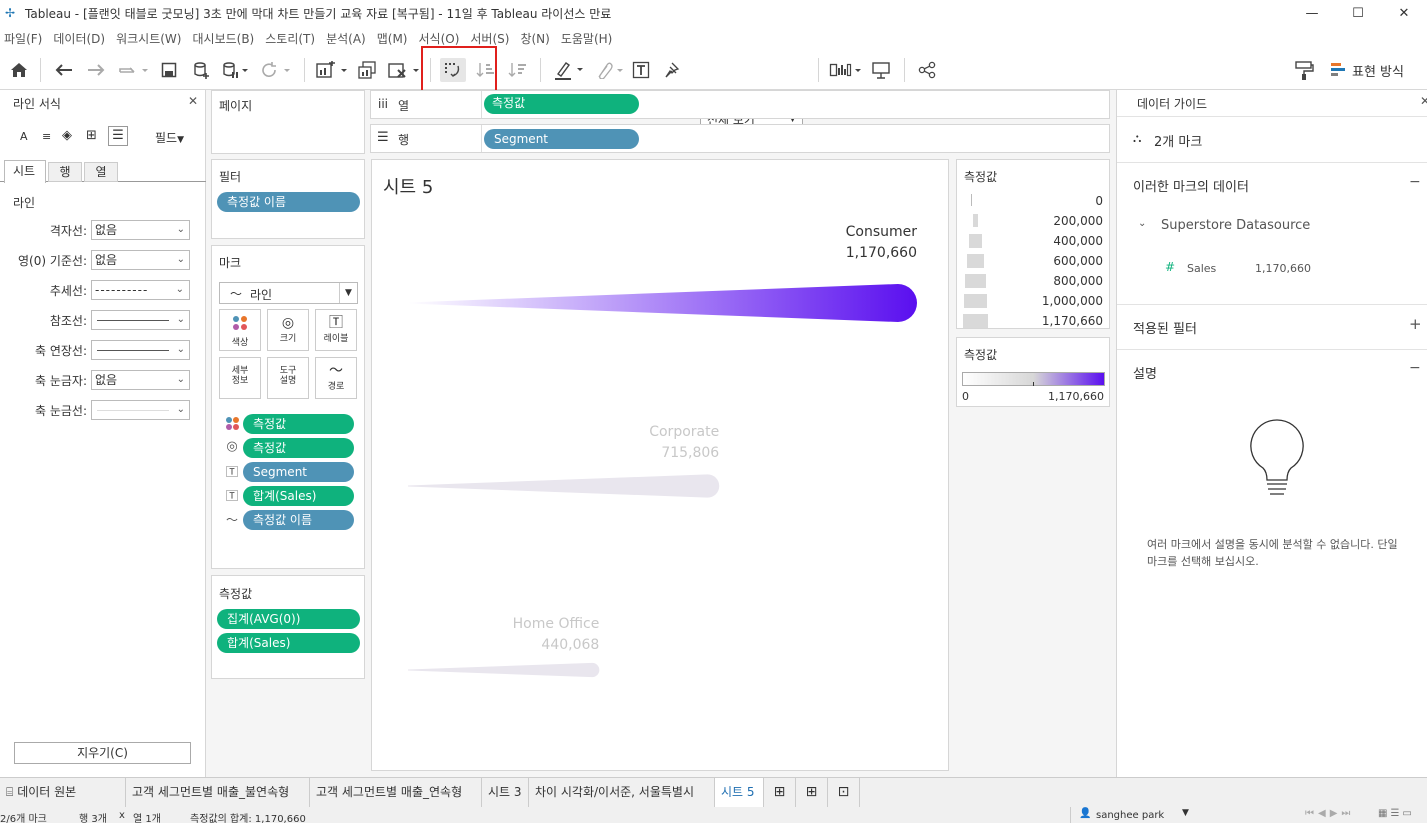  Describe the element at coordinates (67, 135) in the screenshot. I see `shading-format-icon: ◈` at that location.